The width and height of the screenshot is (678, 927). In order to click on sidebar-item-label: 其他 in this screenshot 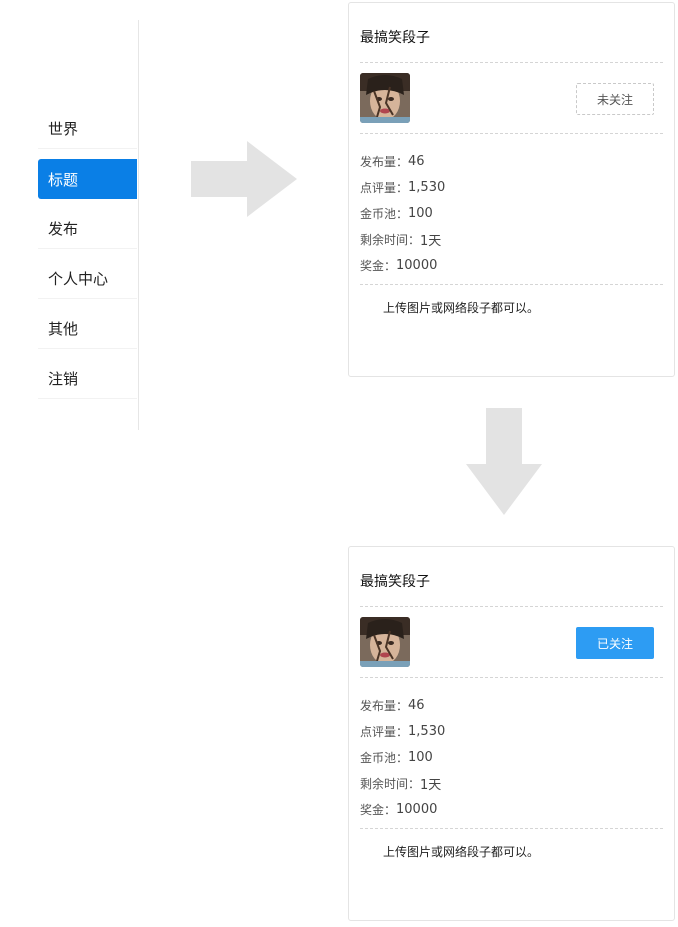, I will do `click(63, 329)`.